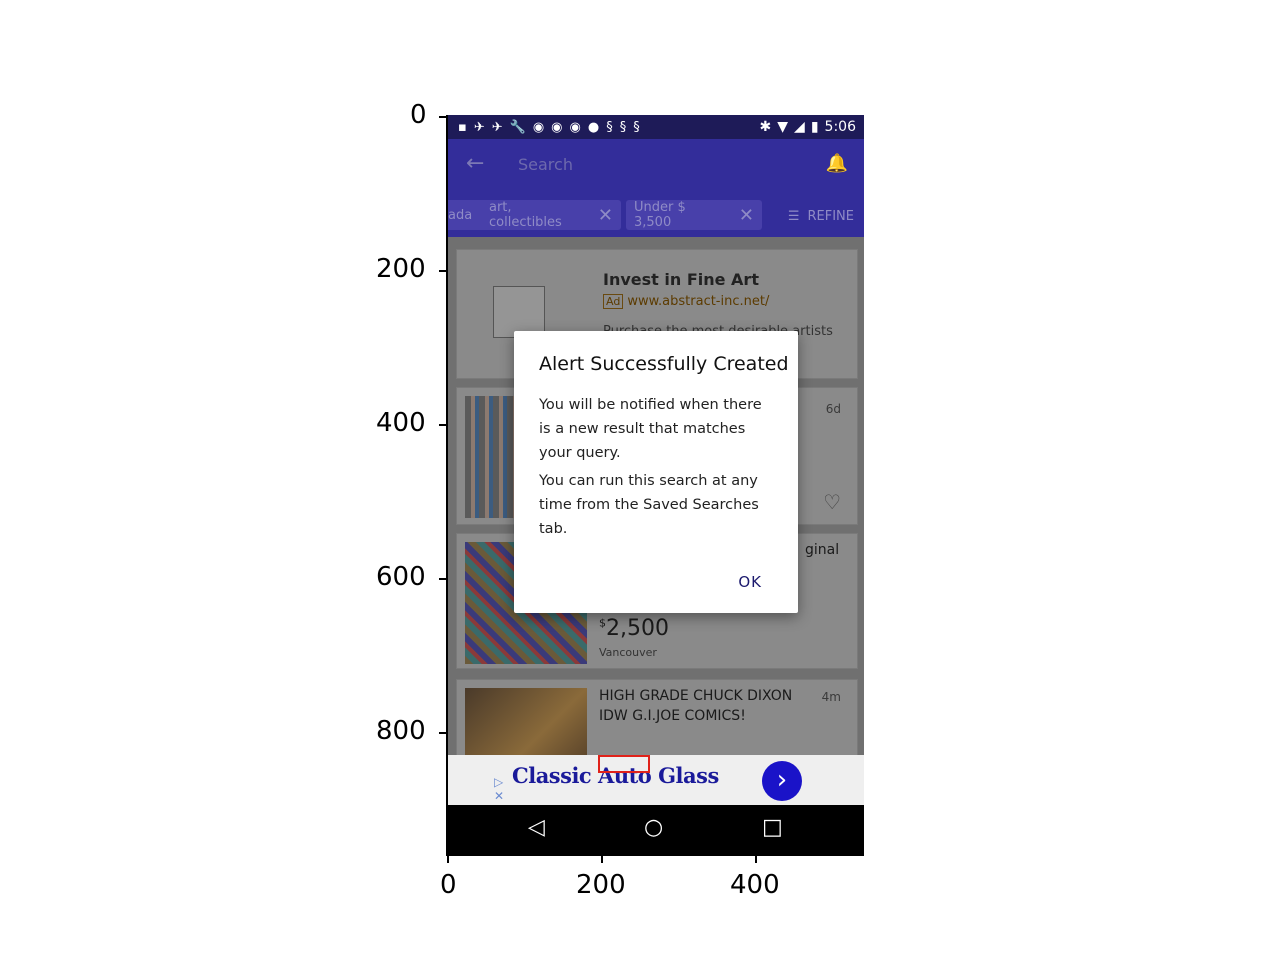 This screenshot has height=960, width=1280. What do you see at coordinates (401, 423) in the screenshot?
I see `y-tick-label: 400` at bounding box center [401, 423].